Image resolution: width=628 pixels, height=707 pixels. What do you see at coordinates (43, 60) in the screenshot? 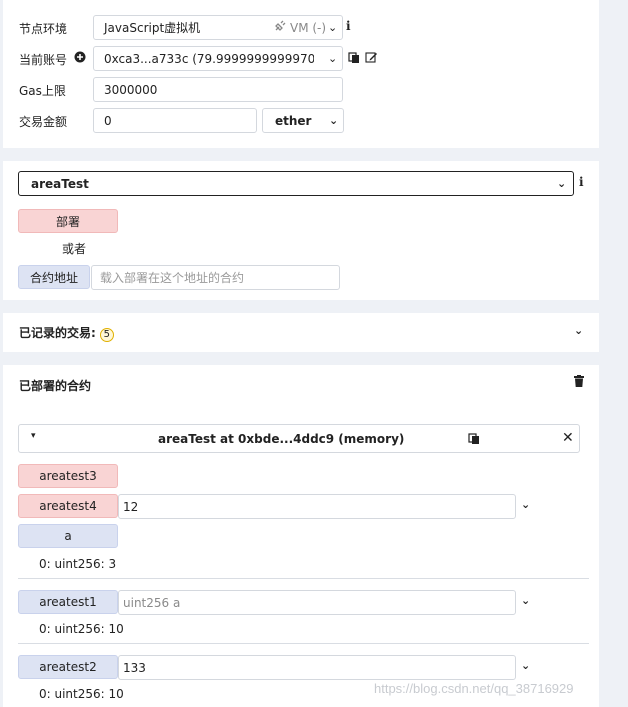
I see `account-label: 当前账号` at bounding box center [43, 60].